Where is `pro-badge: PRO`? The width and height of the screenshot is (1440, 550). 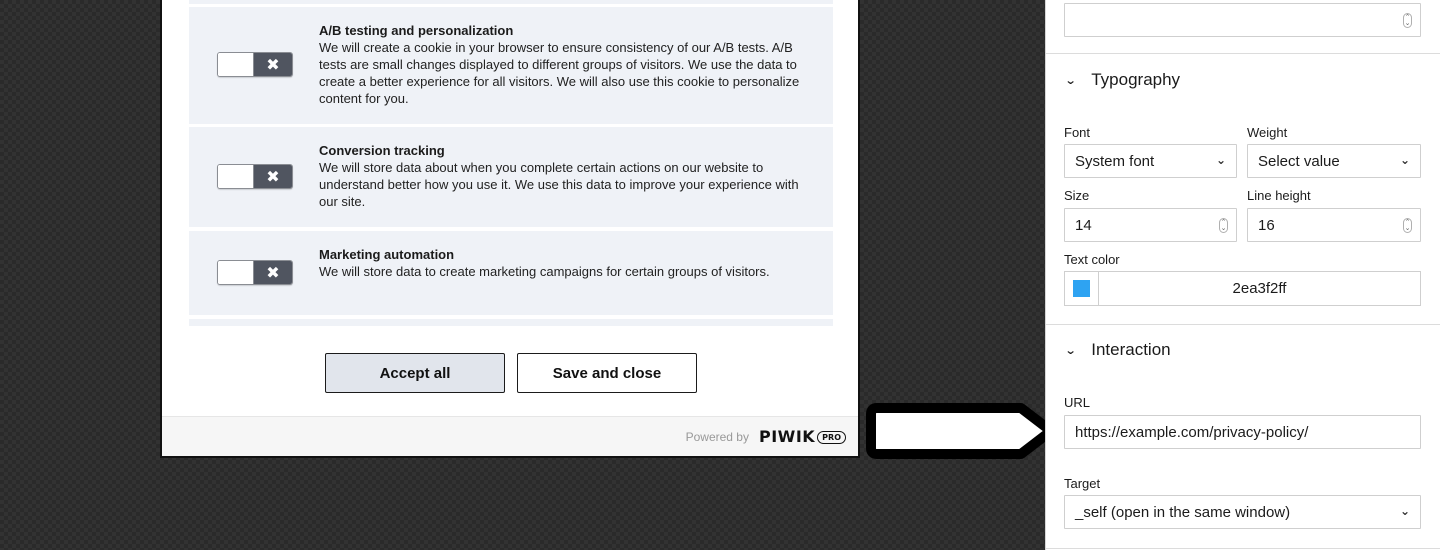 pro-badge: PRO is located at coordinates (831, 437).